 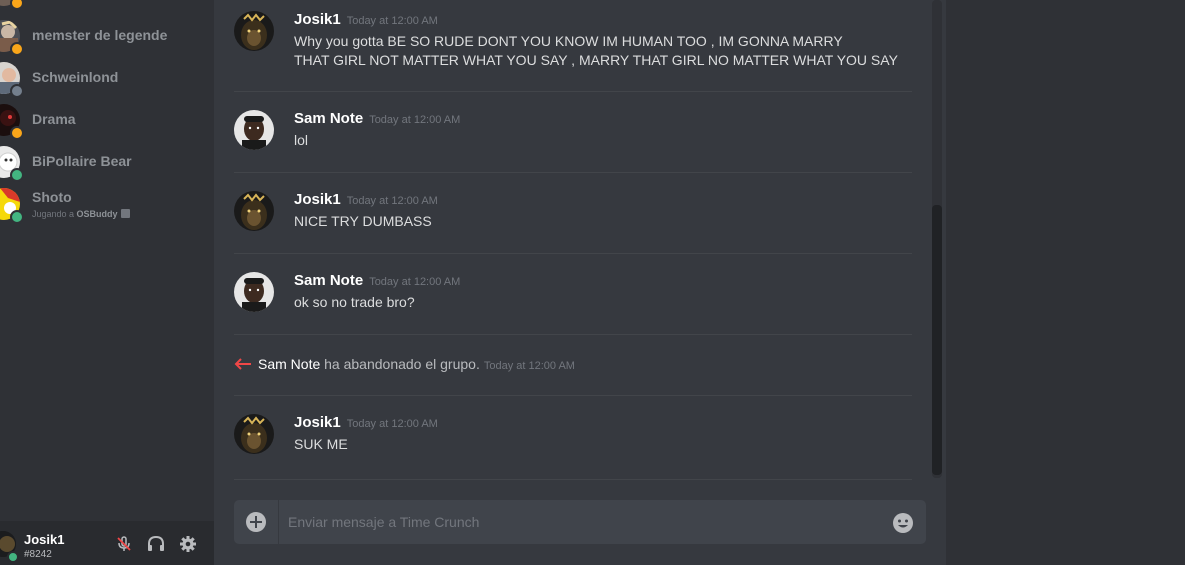 What do you see at coordinates (107, 543) in the screenshot?
I see `user-panel: Josik1 #8242` at bounding box center [107, 543].